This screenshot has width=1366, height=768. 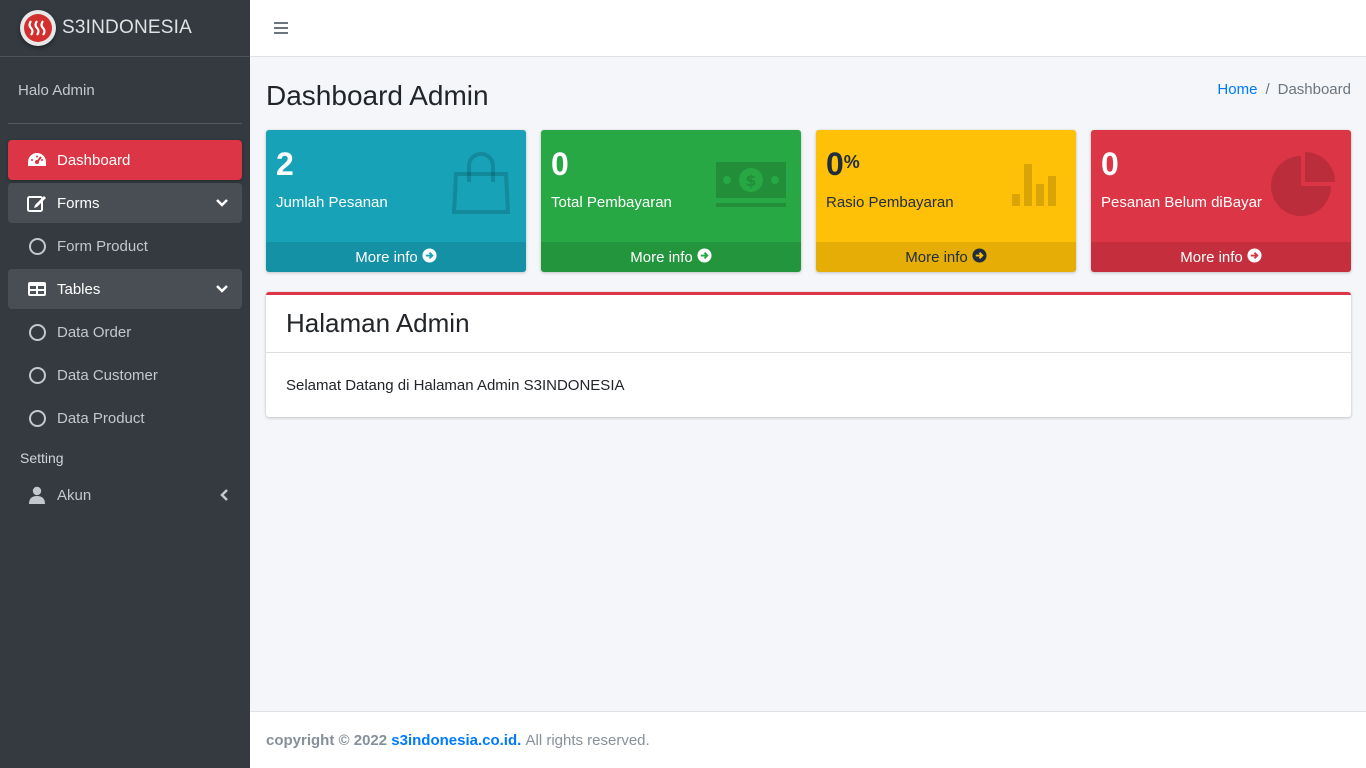 I want to click on chevron-left-icon, so click(x=224, y=495).